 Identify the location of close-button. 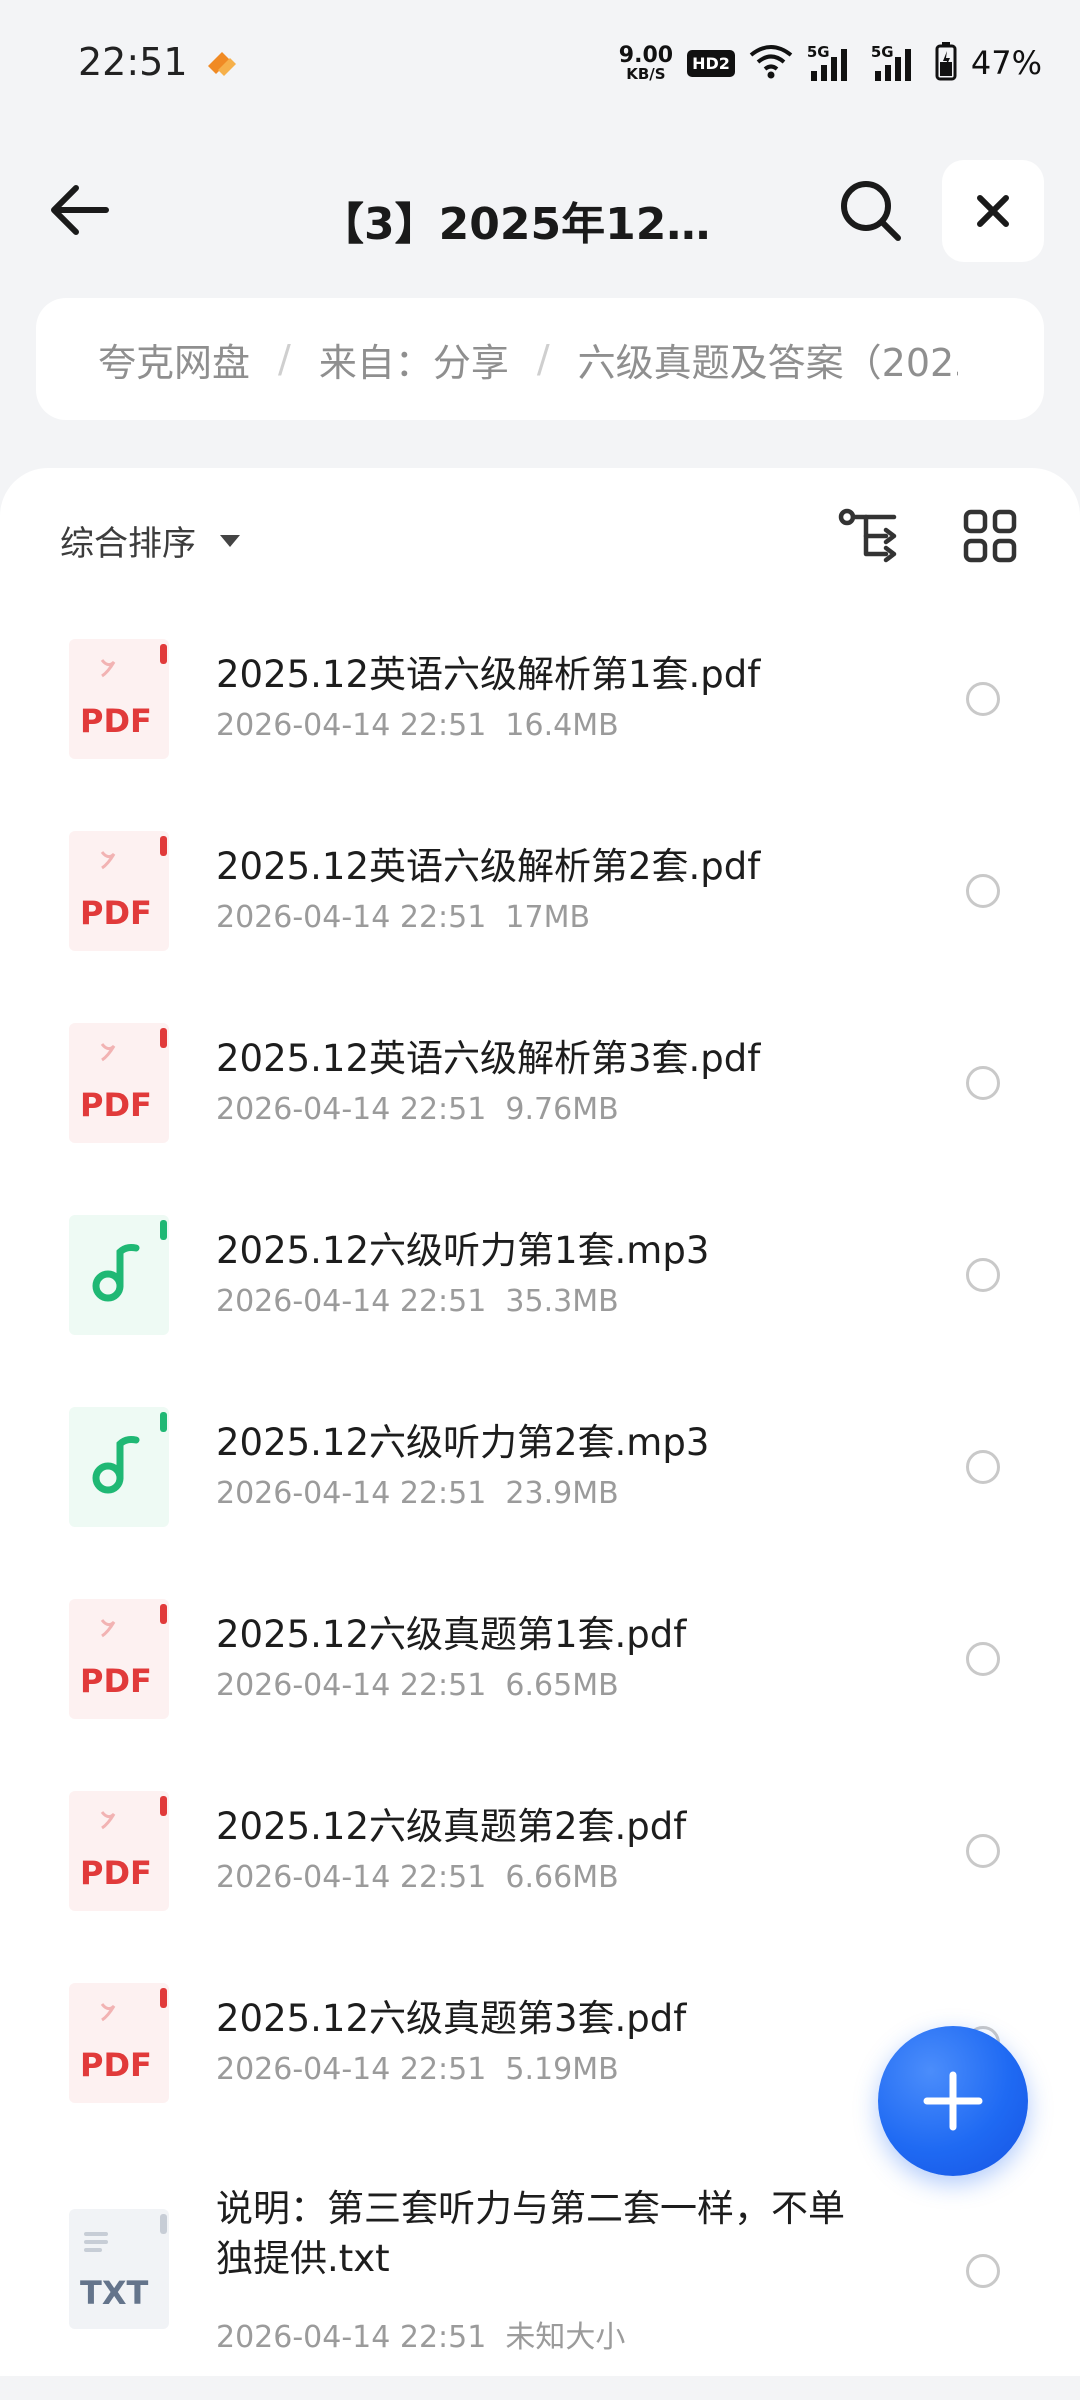
(993, 211).